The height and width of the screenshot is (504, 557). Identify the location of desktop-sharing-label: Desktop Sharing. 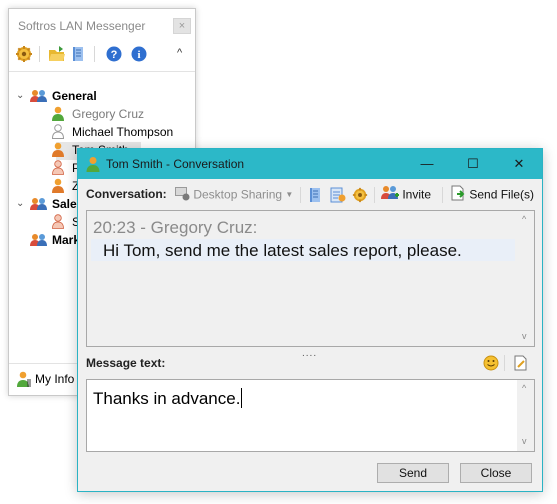
(238, 194).